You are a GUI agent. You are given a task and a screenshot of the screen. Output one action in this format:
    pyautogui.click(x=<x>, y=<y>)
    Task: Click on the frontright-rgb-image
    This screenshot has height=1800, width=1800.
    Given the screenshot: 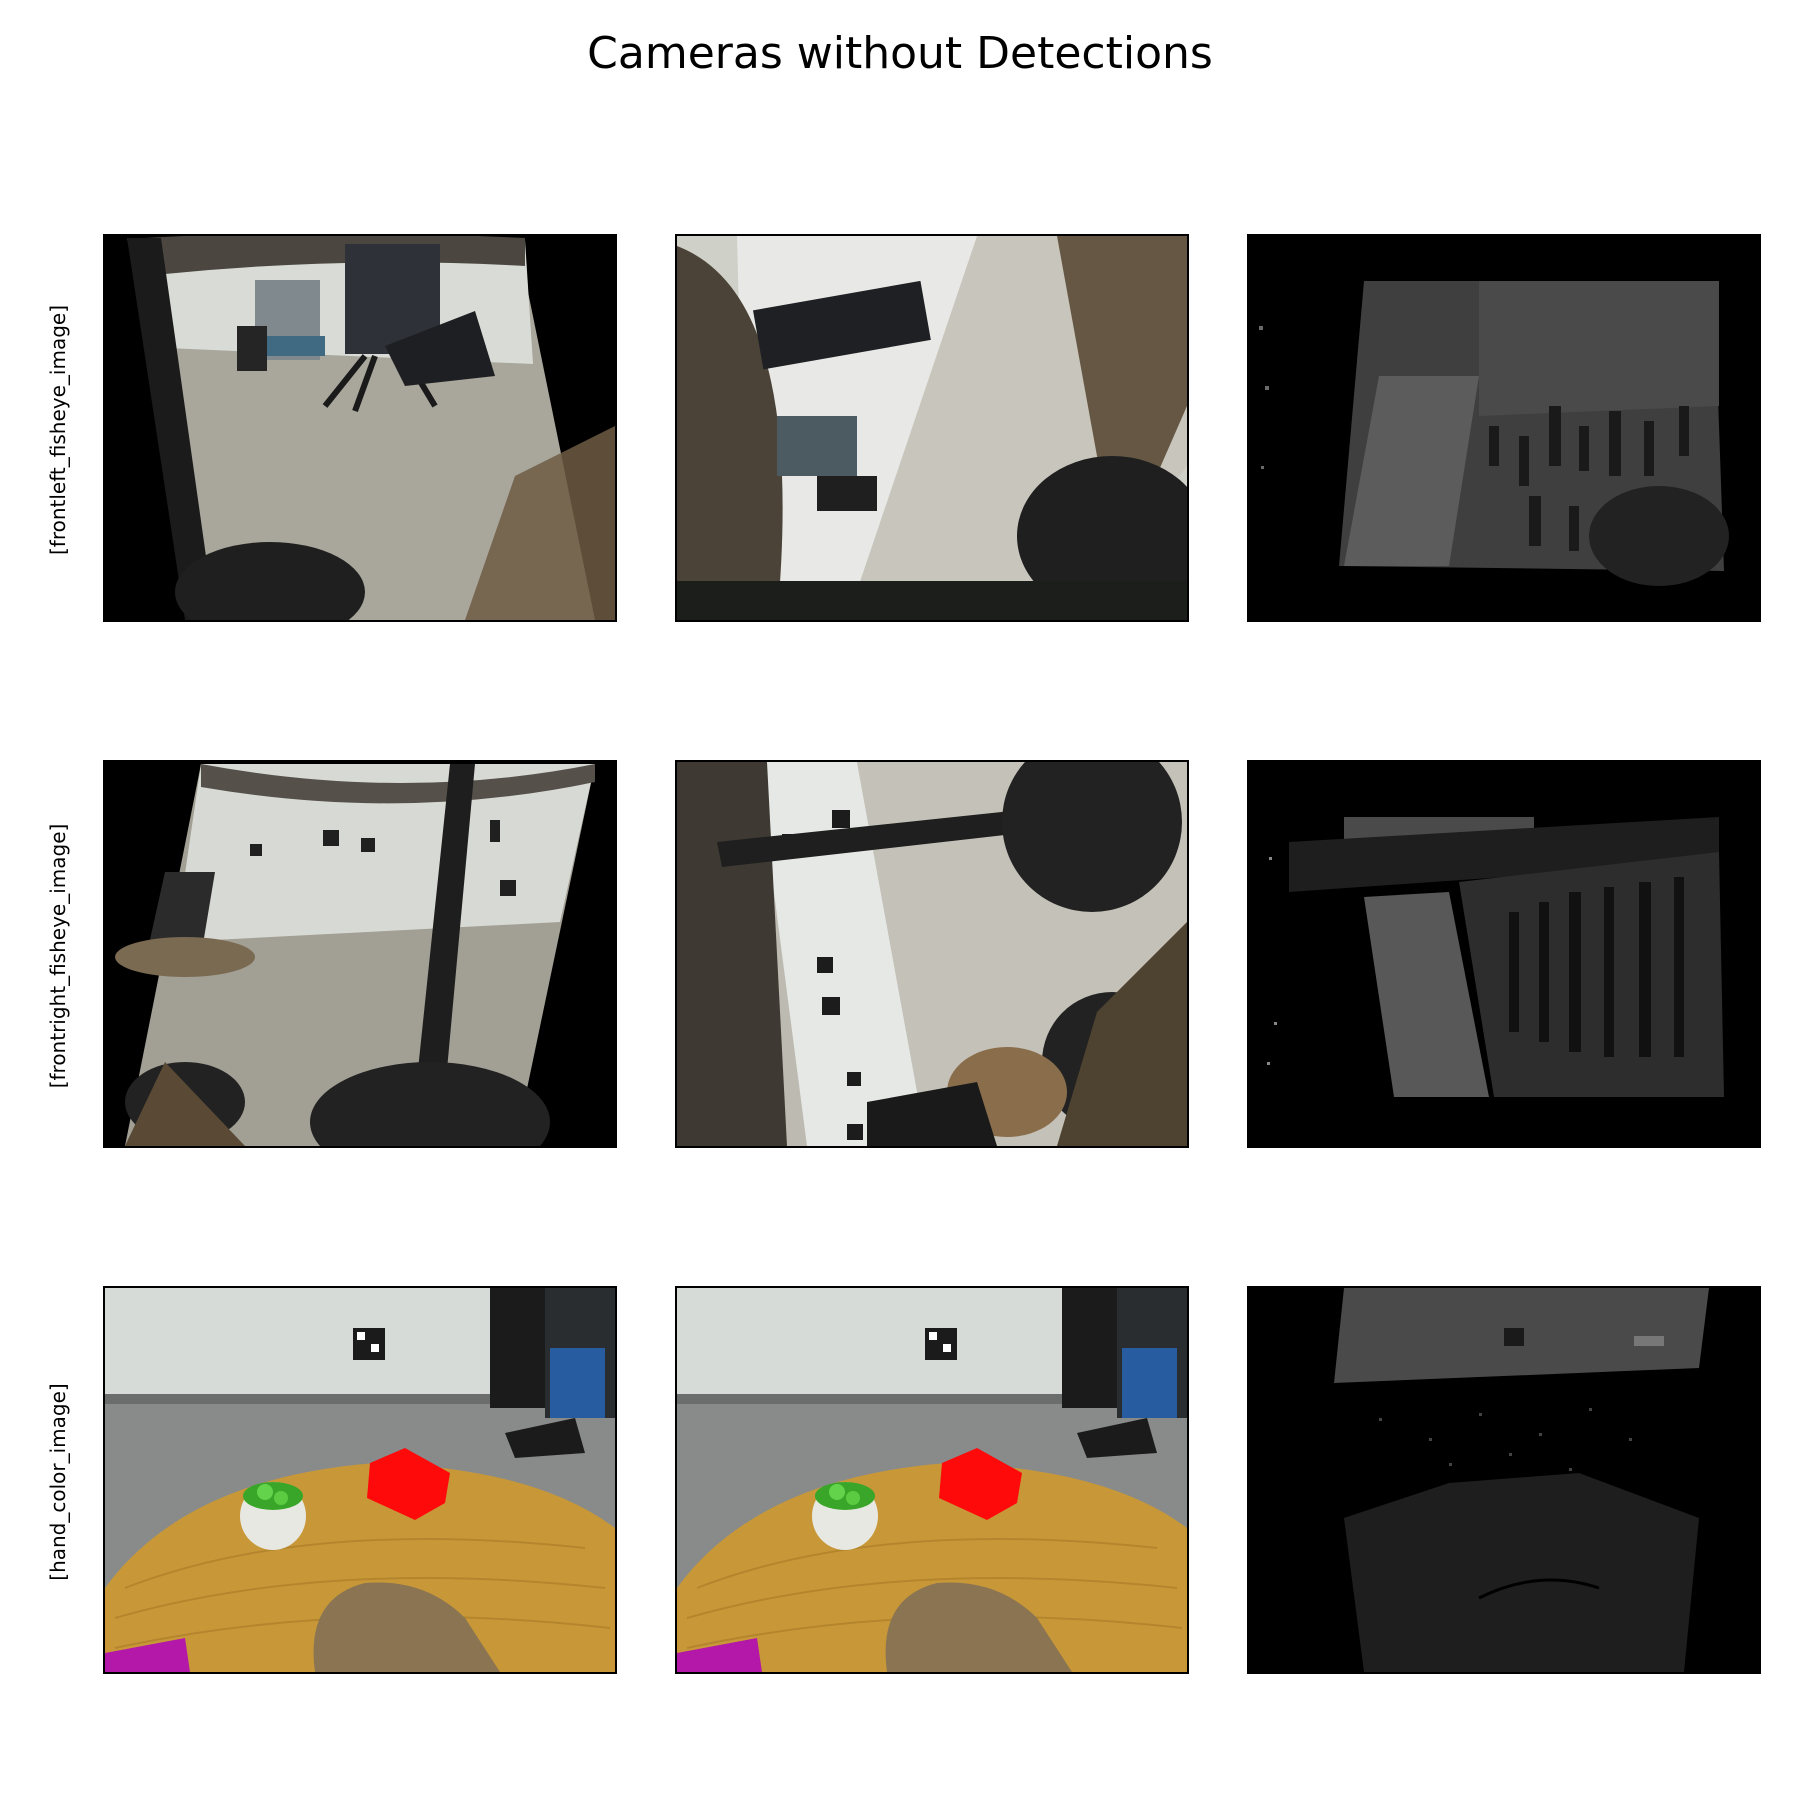 What is the action you would take?
    pyautogui.click(x=360, y=954)
    